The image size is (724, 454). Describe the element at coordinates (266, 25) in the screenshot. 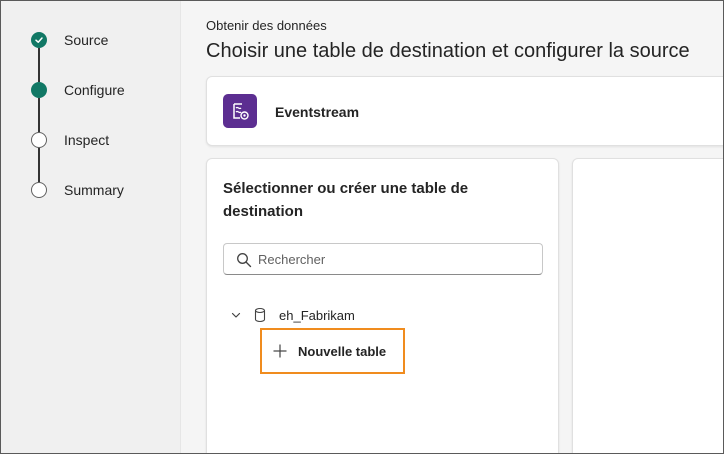

I see `page-subtitle: Obtenir des données` at that location.